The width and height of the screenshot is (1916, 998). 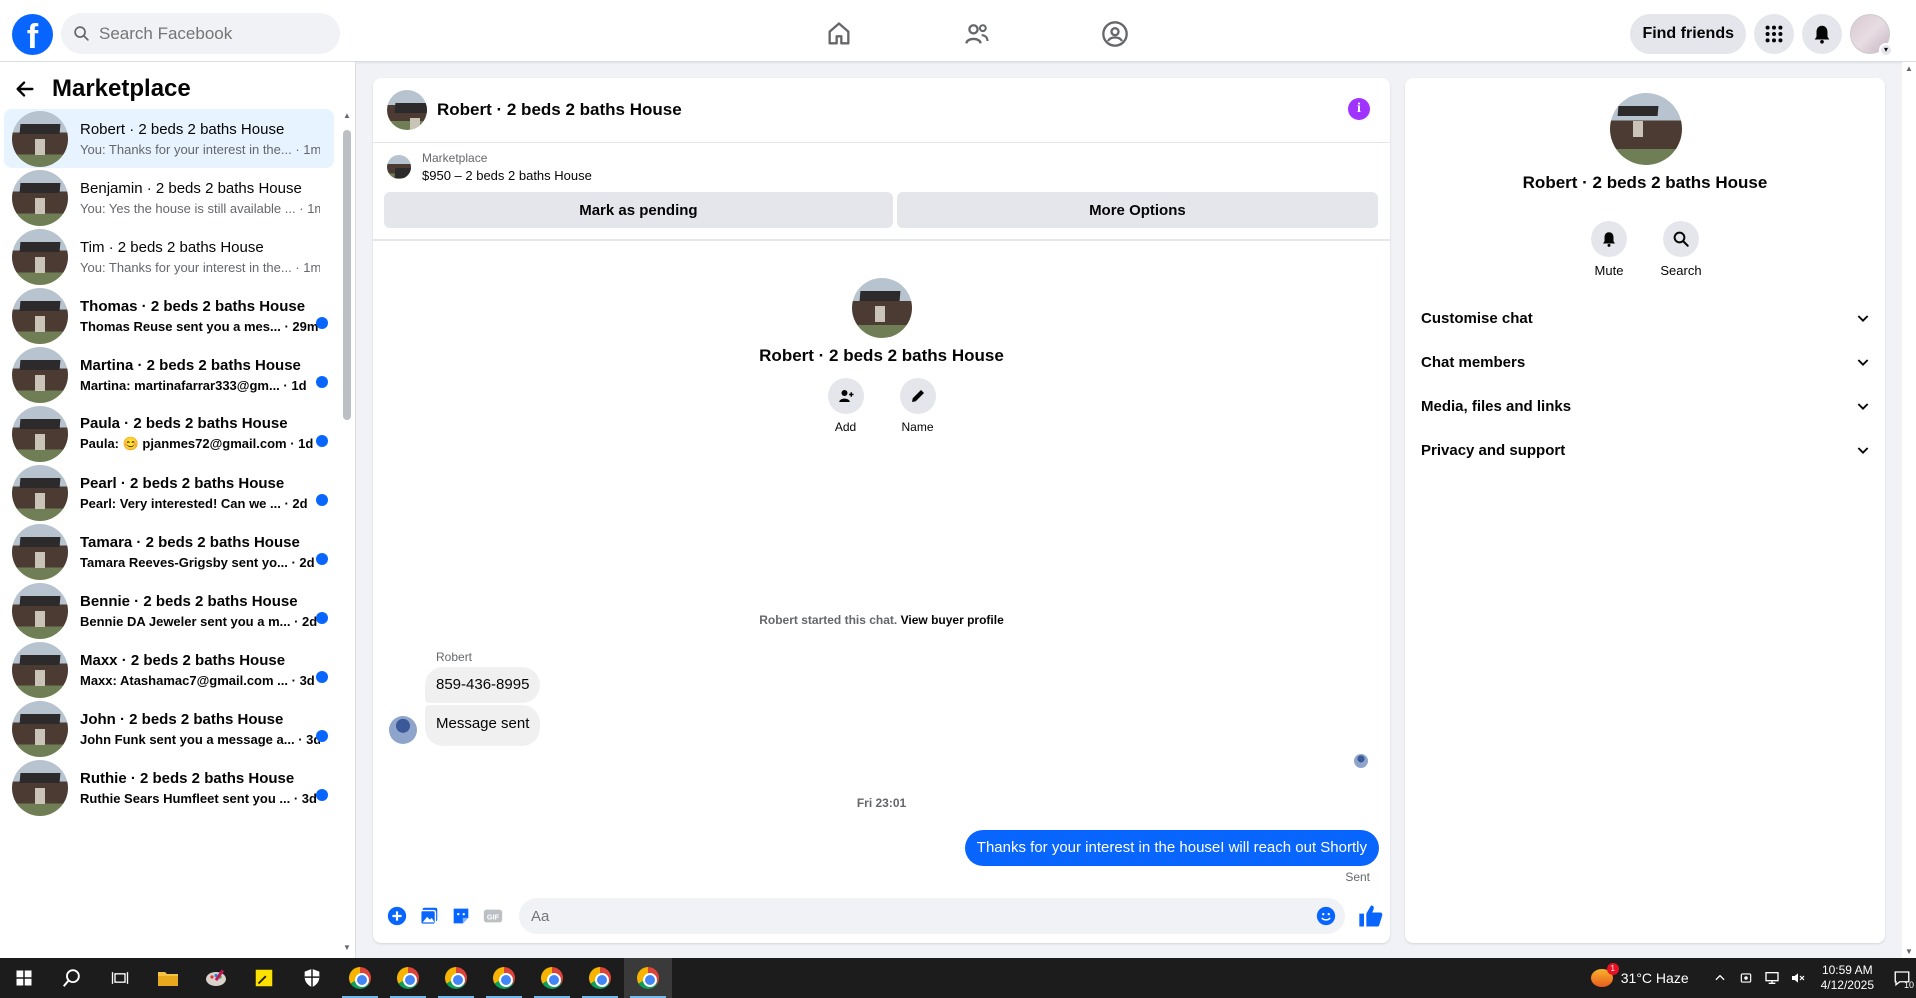 I want to click on home-nav-button, so click(x=839, y=34).